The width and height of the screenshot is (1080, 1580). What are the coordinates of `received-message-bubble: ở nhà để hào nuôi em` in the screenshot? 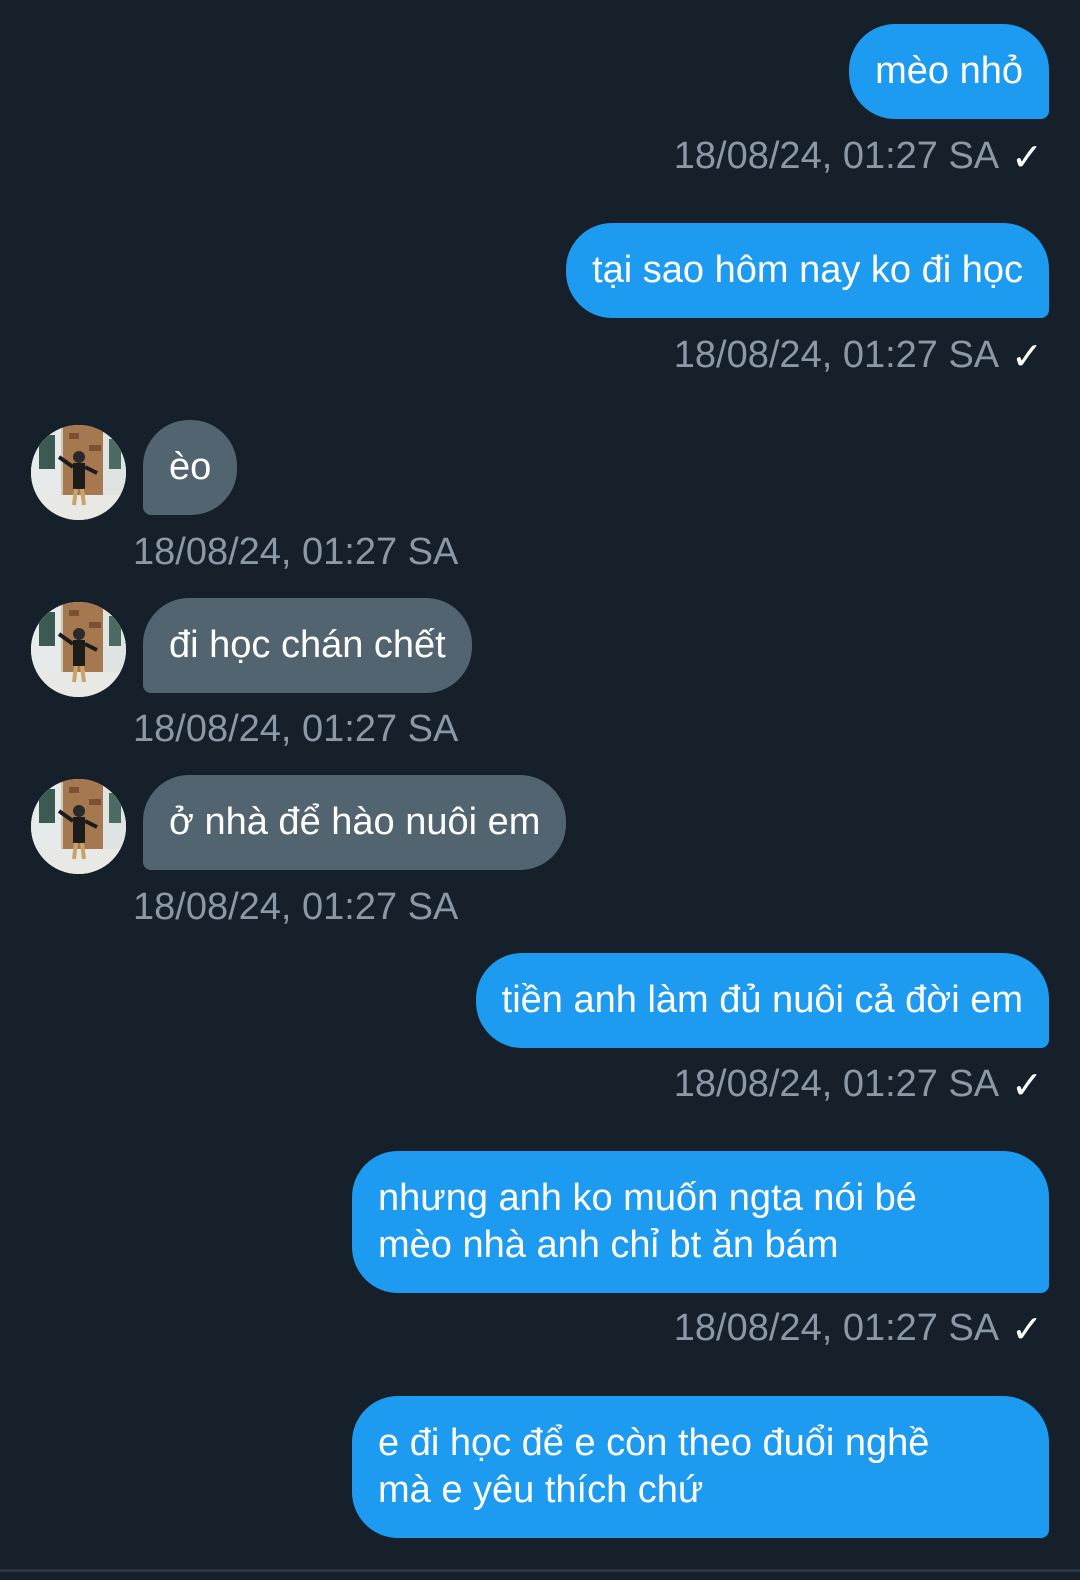 It's located at (355, 822).